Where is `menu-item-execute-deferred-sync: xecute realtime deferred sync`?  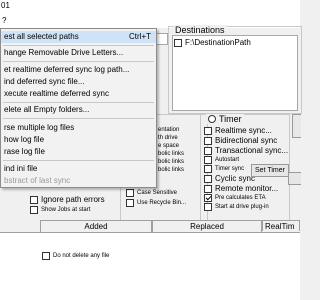 menu-item-execute-deferred-sync: xecute realtime deferred sync is located at coordinates (78, 94).